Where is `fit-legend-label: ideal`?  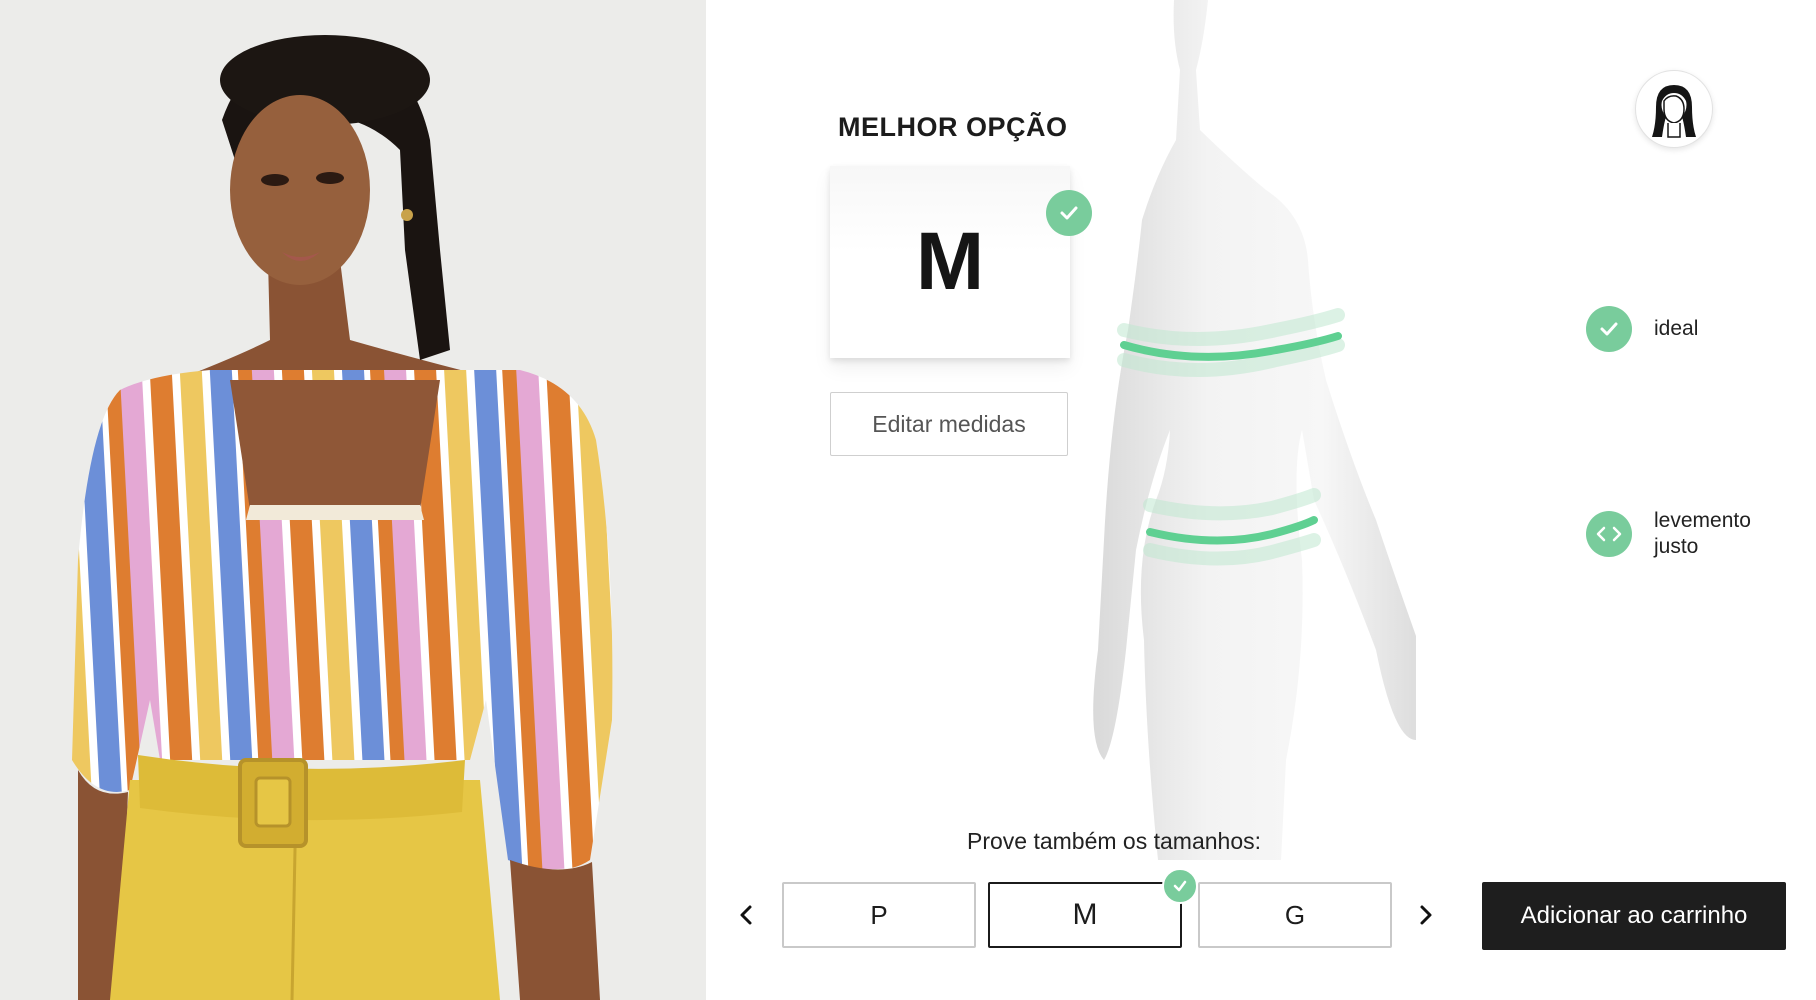
fit-legend-label: ideal is located at coordinates (1676, 328).